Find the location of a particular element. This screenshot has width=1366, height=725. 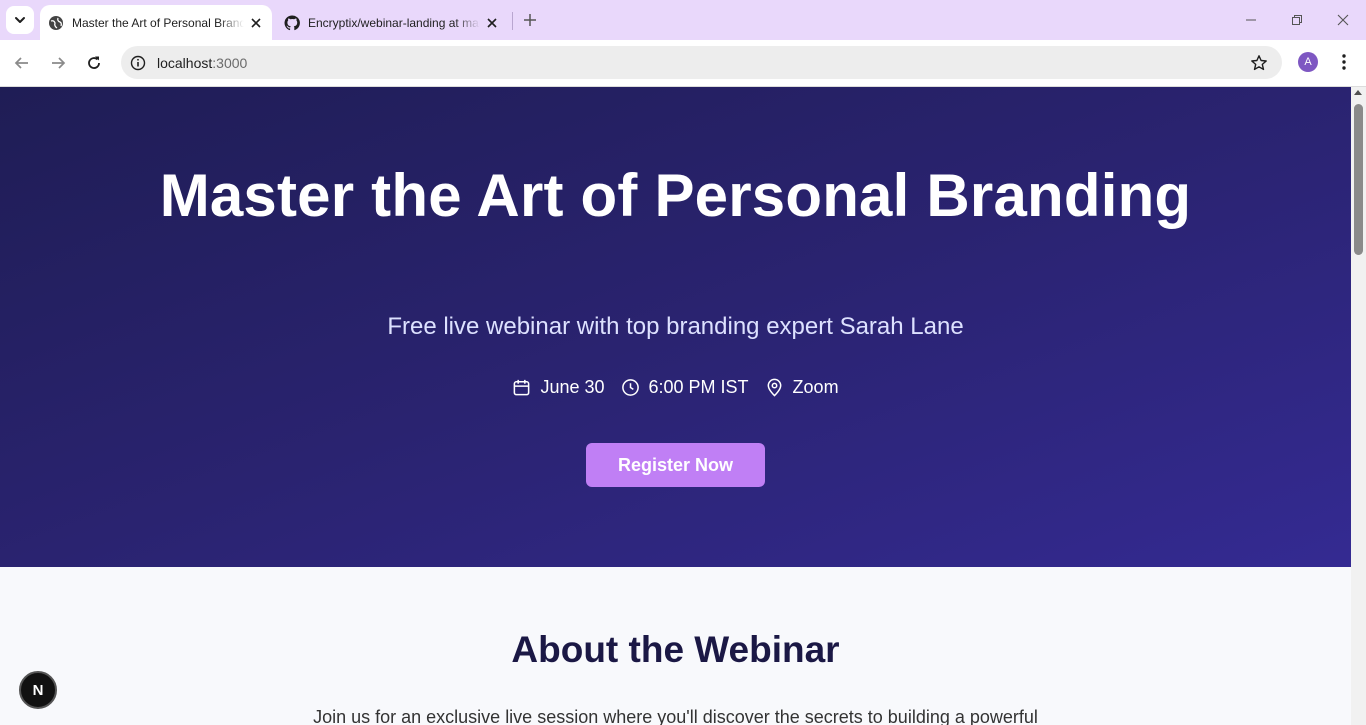

event-time: 6:00 PM IST is located at coordinates (685, 387).